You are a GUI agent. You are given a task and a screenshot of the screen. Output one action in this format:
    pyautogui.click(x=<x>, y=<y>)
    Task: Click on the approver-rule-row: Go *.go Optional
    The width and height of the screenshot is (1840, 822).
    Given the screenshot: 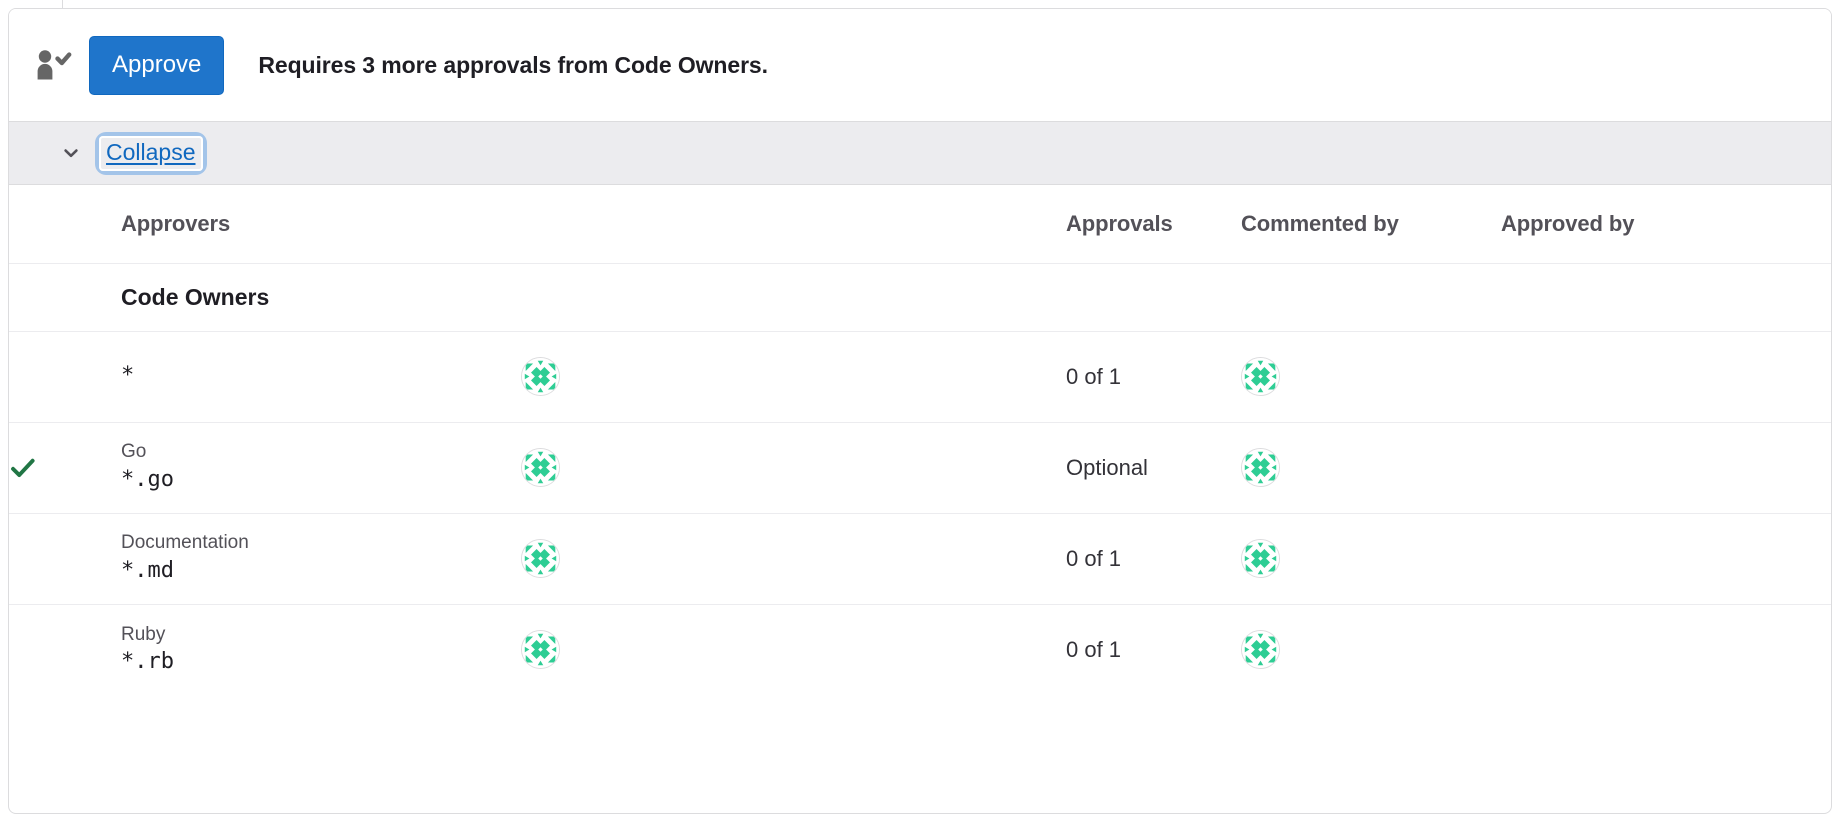 What is the action you would take?
    pyautogui.click(x=920, y=467)
    